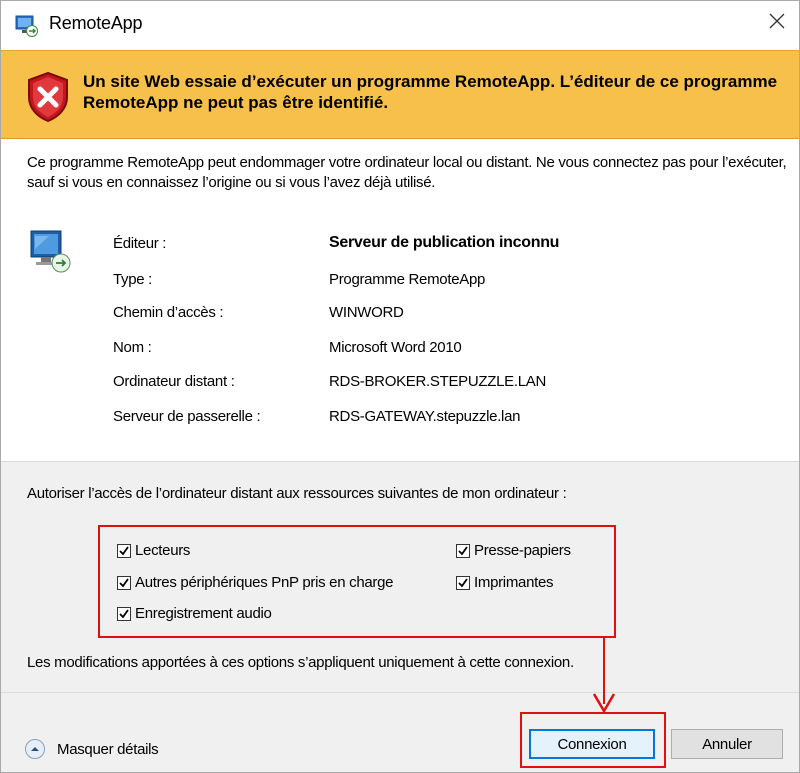 The height and width of the screenshot is (773, 800). What do you see at coordinates (400, 25) in the screenshot?
I see `title-bar: RemoteApp` at bounding box center [400, 25].